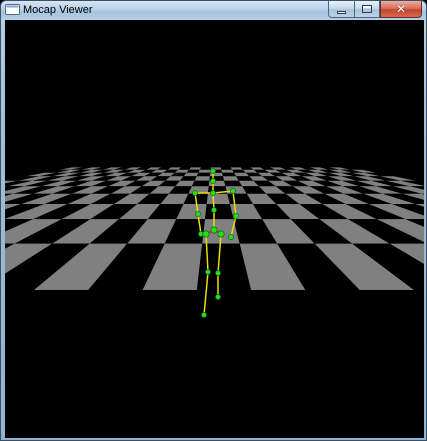  Describe the element at coordinates (218, 297) in the screenshot. I see `skeleton-joint-rfoot` at that location.